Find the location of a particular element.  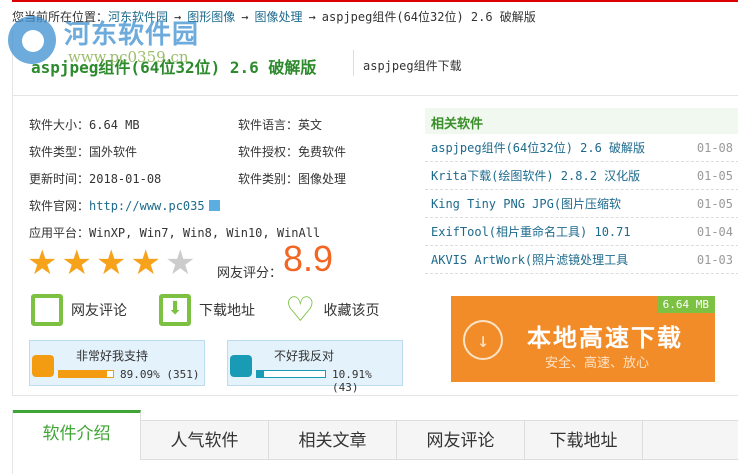

related-link: Krita下载(绘图软件) 2.8.2 汉化版 is located at coordinates (535, 175).